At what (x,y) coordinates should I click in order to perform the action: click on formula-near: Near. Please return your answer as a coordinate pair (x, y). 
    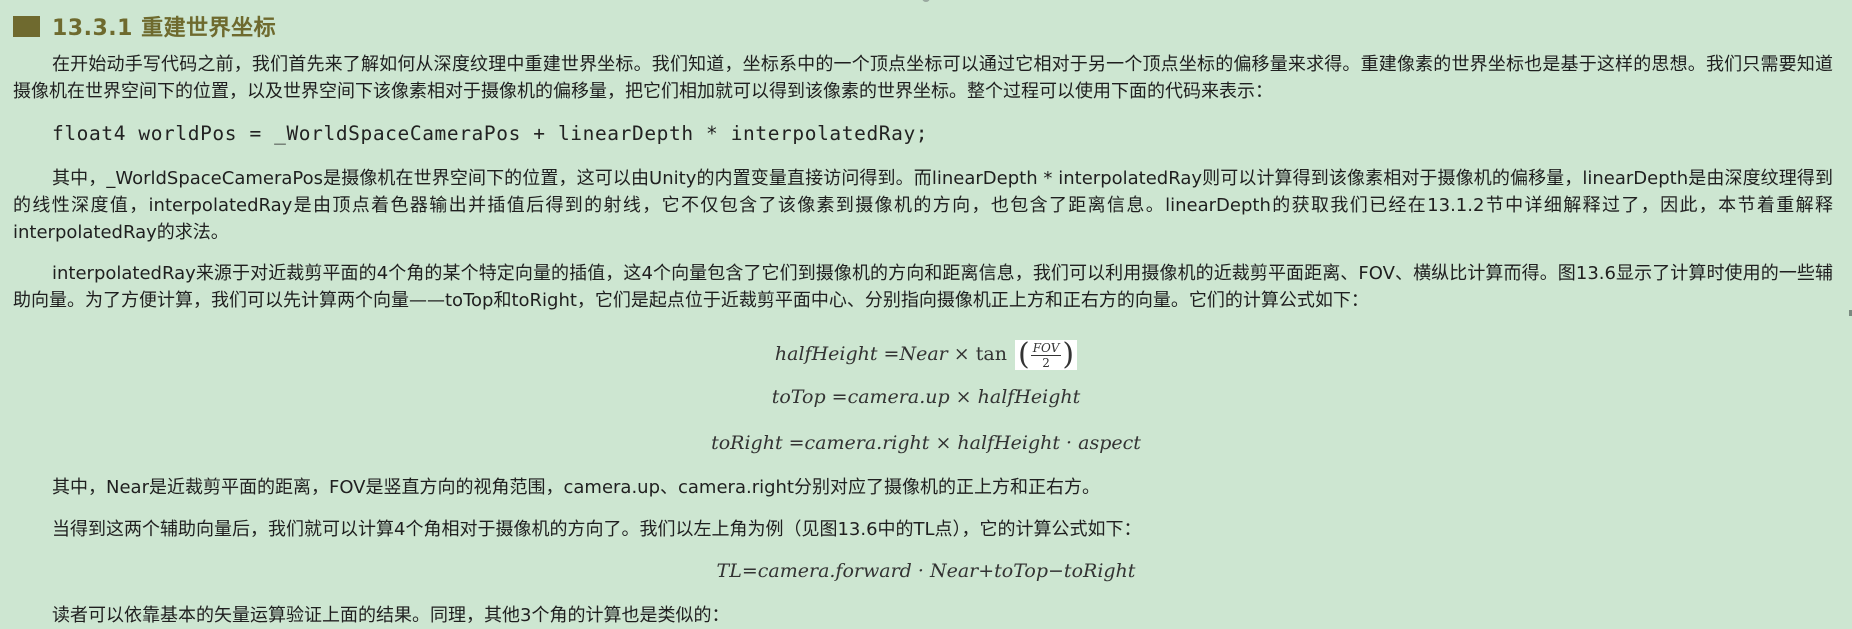
    Looking at the image, I should click on (923, 354).